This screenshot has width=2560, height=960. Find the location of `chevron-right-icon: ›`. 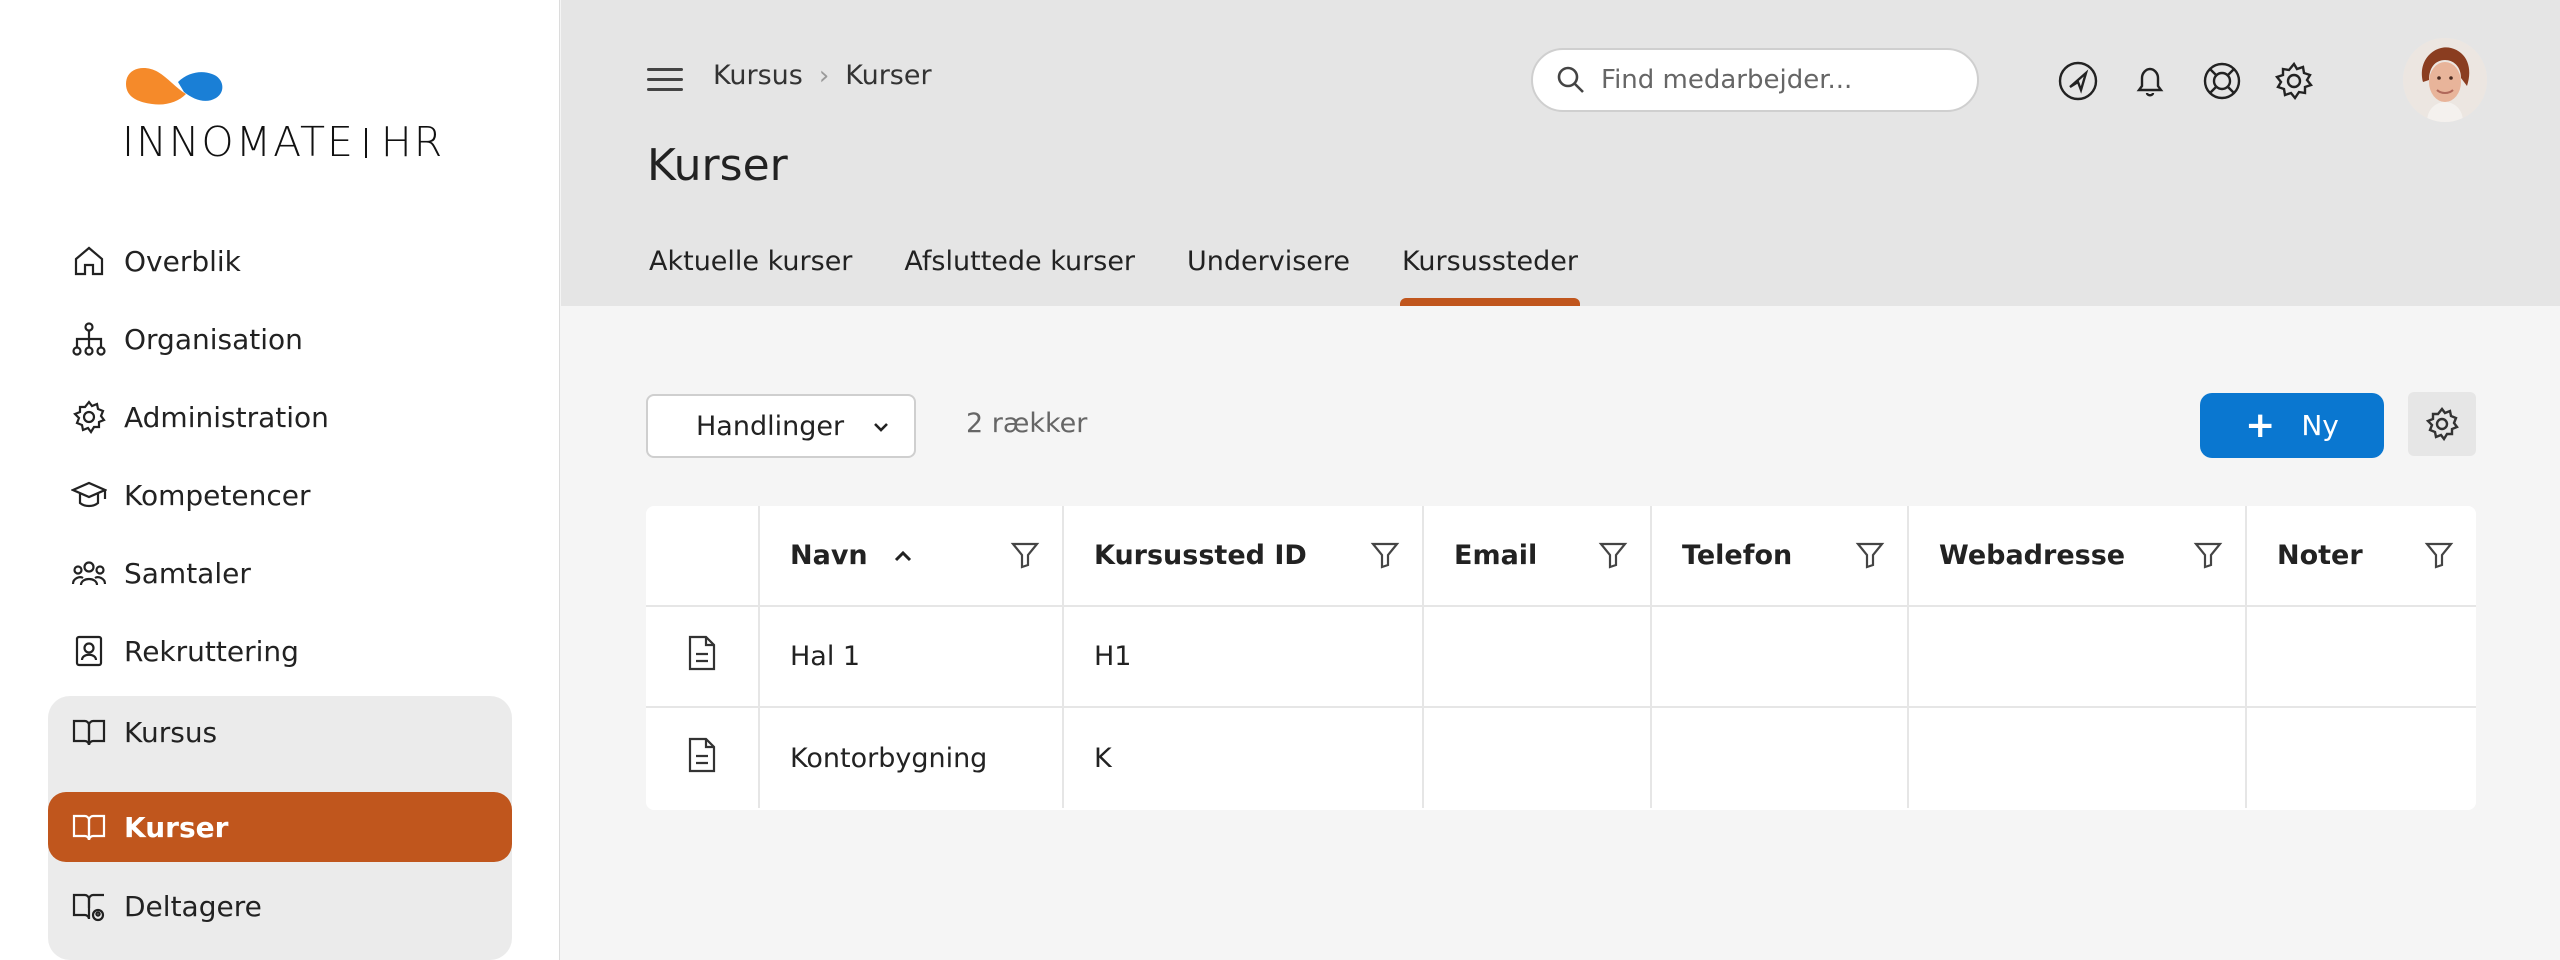

chevron-right-icon: › is located at coordinates (824, 75).